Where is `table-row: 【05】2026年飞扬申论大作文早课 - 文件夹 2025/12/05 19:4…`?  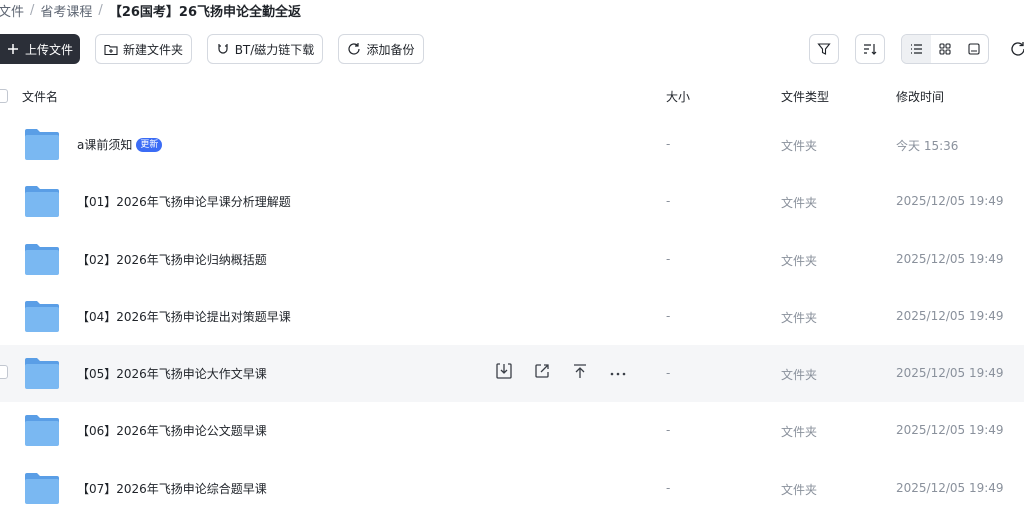 table-row: 【05】2026年飞扬申论大作文早课 - 文件夹 2025/12/05 19:4… is located at coordinates (512, 374).